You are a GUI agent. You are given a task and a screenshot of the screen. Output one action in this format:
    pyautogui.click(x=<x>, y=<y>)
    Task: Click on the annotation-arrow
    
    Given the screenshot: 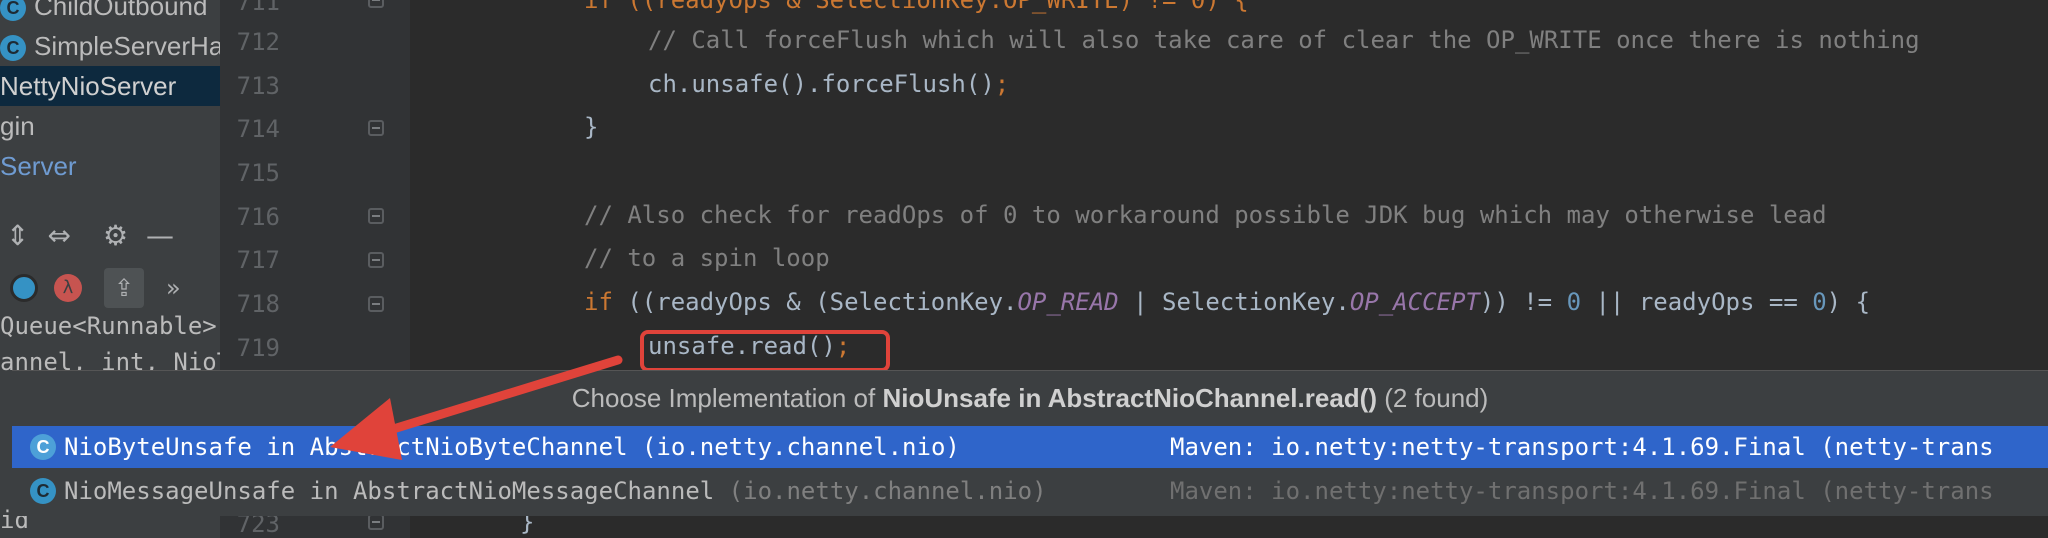 What is the action you would take?
    pyautogui.click(x=476, y=407)
    